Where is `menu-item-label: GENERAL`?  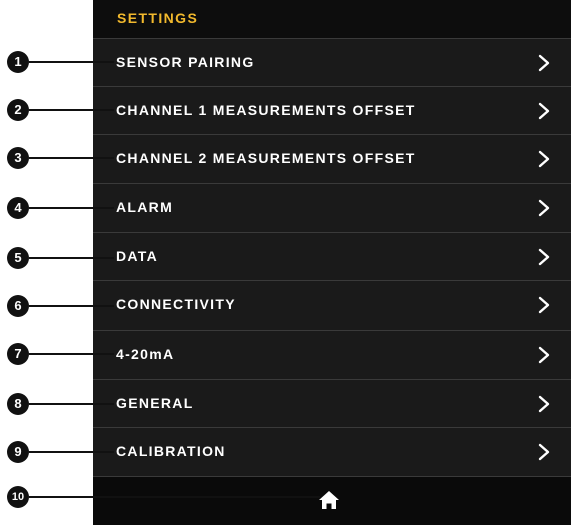
menu-item-label: GENERAL is located at coordinates (155, 403).